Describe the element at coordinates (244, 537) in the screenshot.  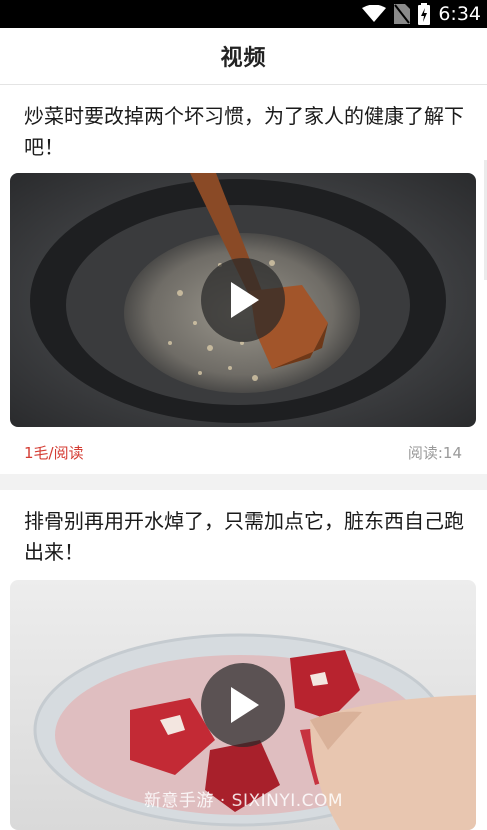
I see `article-title: 排骨别再用开水焯了，只需加点它，脏东西自己跑出来！` at that location.